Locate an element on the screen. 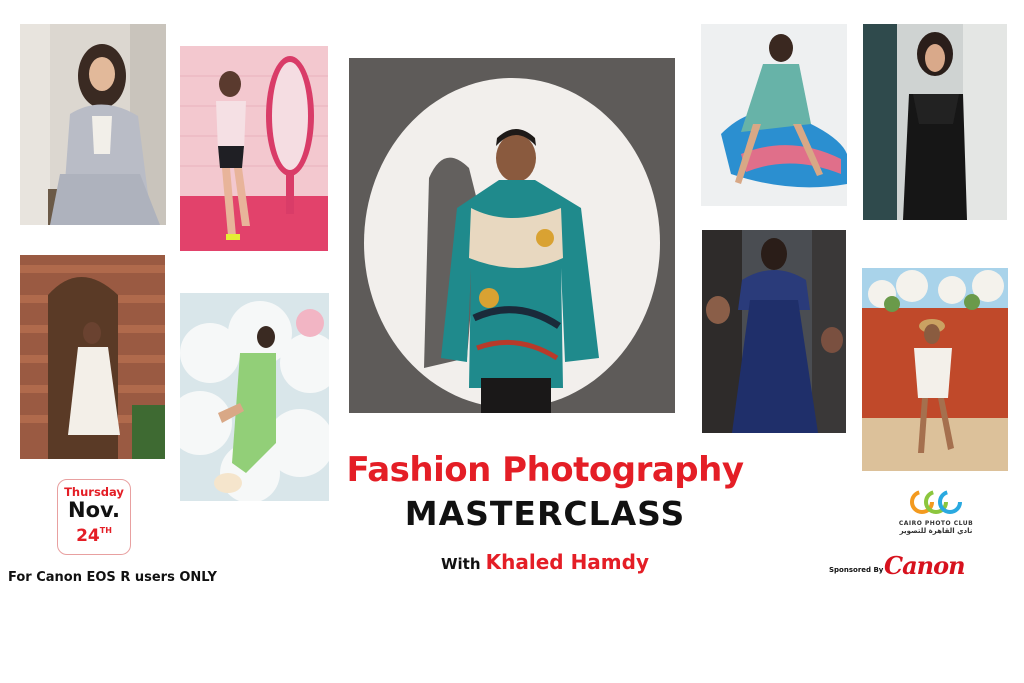  photo-woman-clouds is located at coordinates (254, 397).